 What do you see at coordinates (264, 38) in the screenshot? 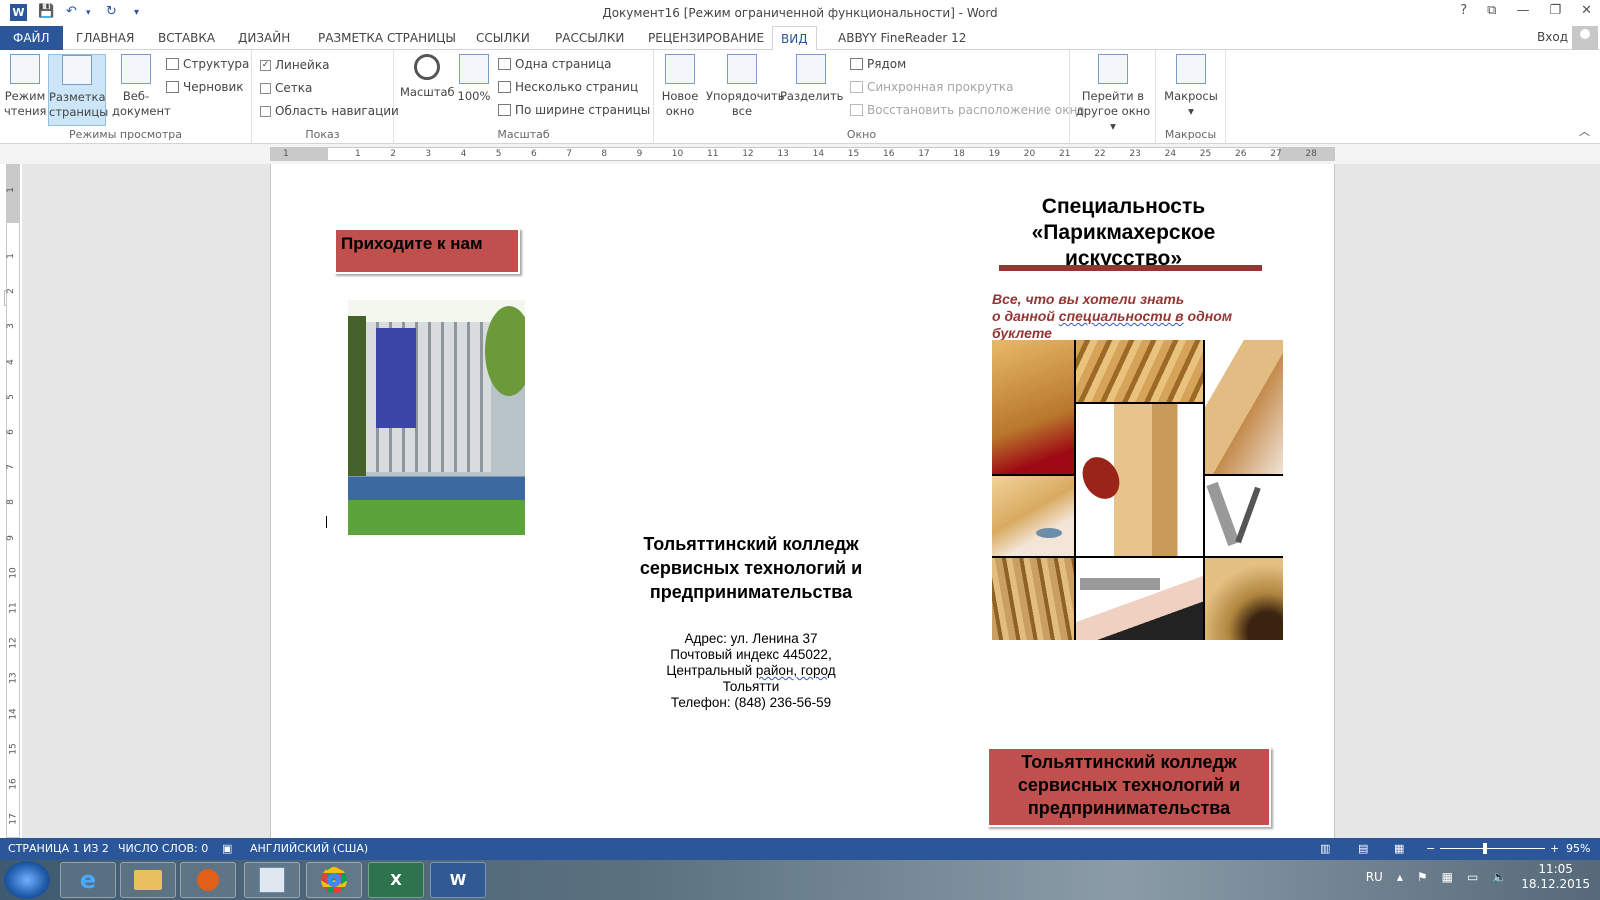
I see `tab-design: ДИЗАЙН` at bounding box center [264, 38].